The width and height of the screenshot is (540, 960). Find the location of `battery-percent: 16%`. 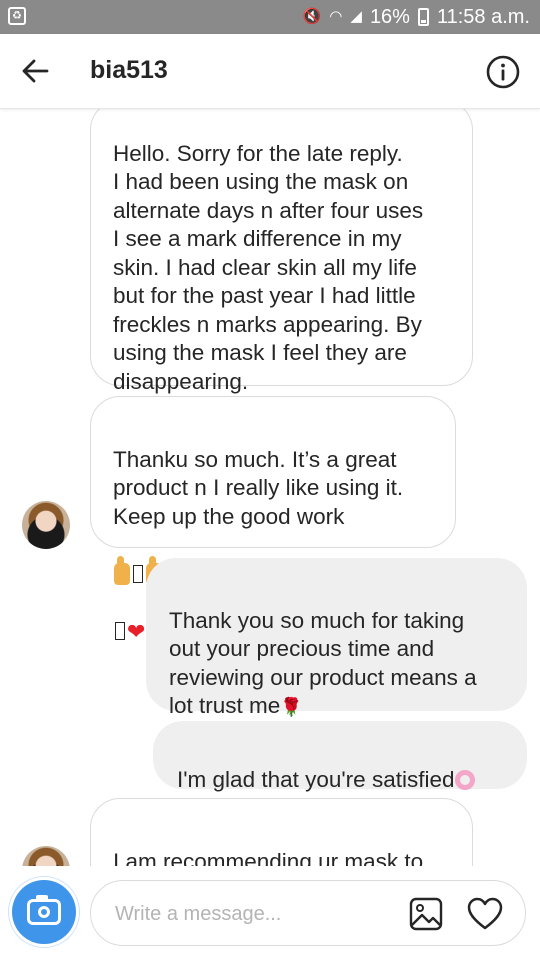

battery-percent: 16% is located at coordinates (389, 16).